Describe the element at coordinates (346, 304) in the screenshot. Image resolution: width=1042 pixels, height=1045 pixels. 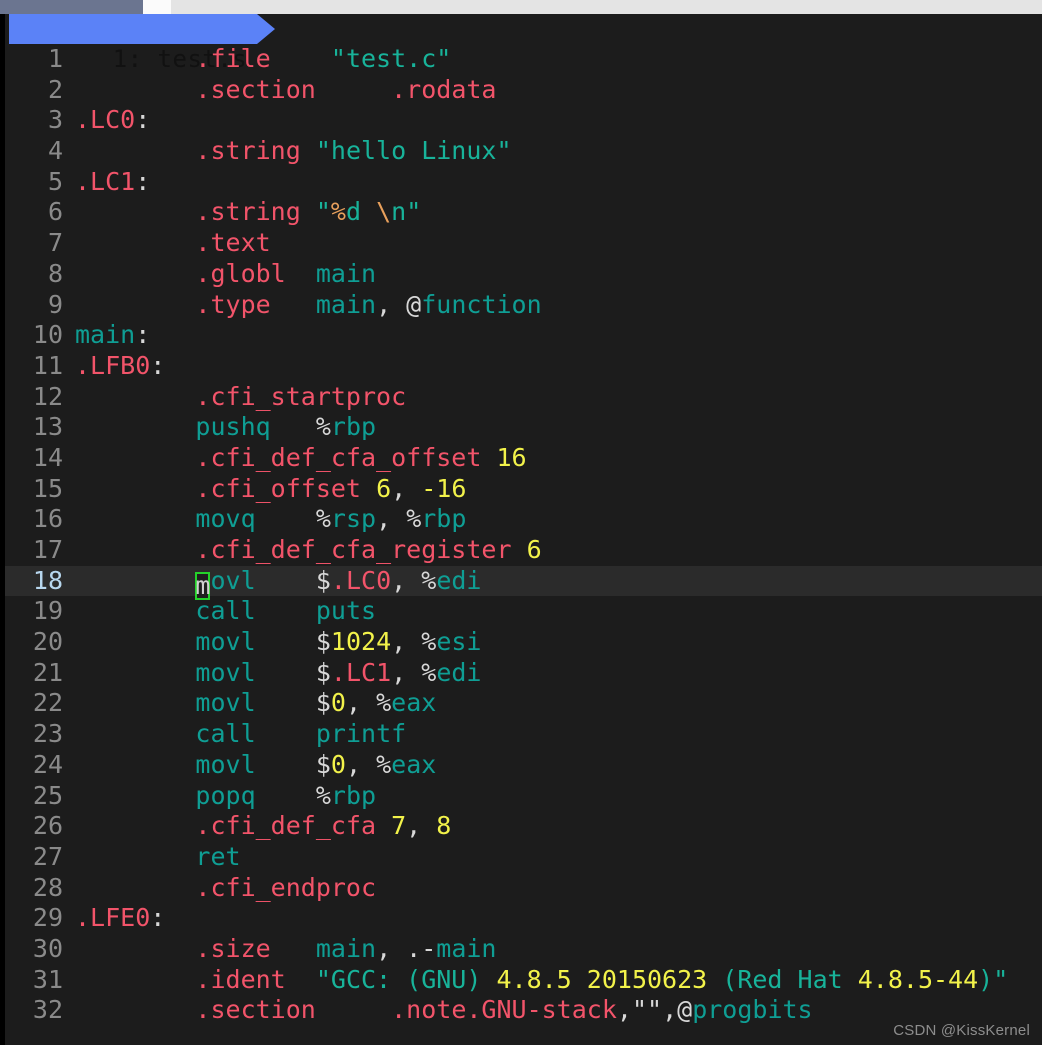
I see `code-token: main` at that location.